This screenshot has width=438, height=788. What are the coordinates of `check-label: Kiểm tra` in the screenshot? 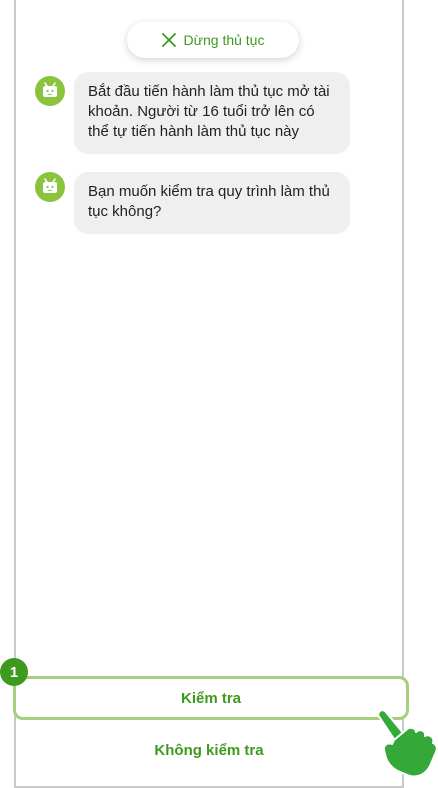 It's located at (211, 698).